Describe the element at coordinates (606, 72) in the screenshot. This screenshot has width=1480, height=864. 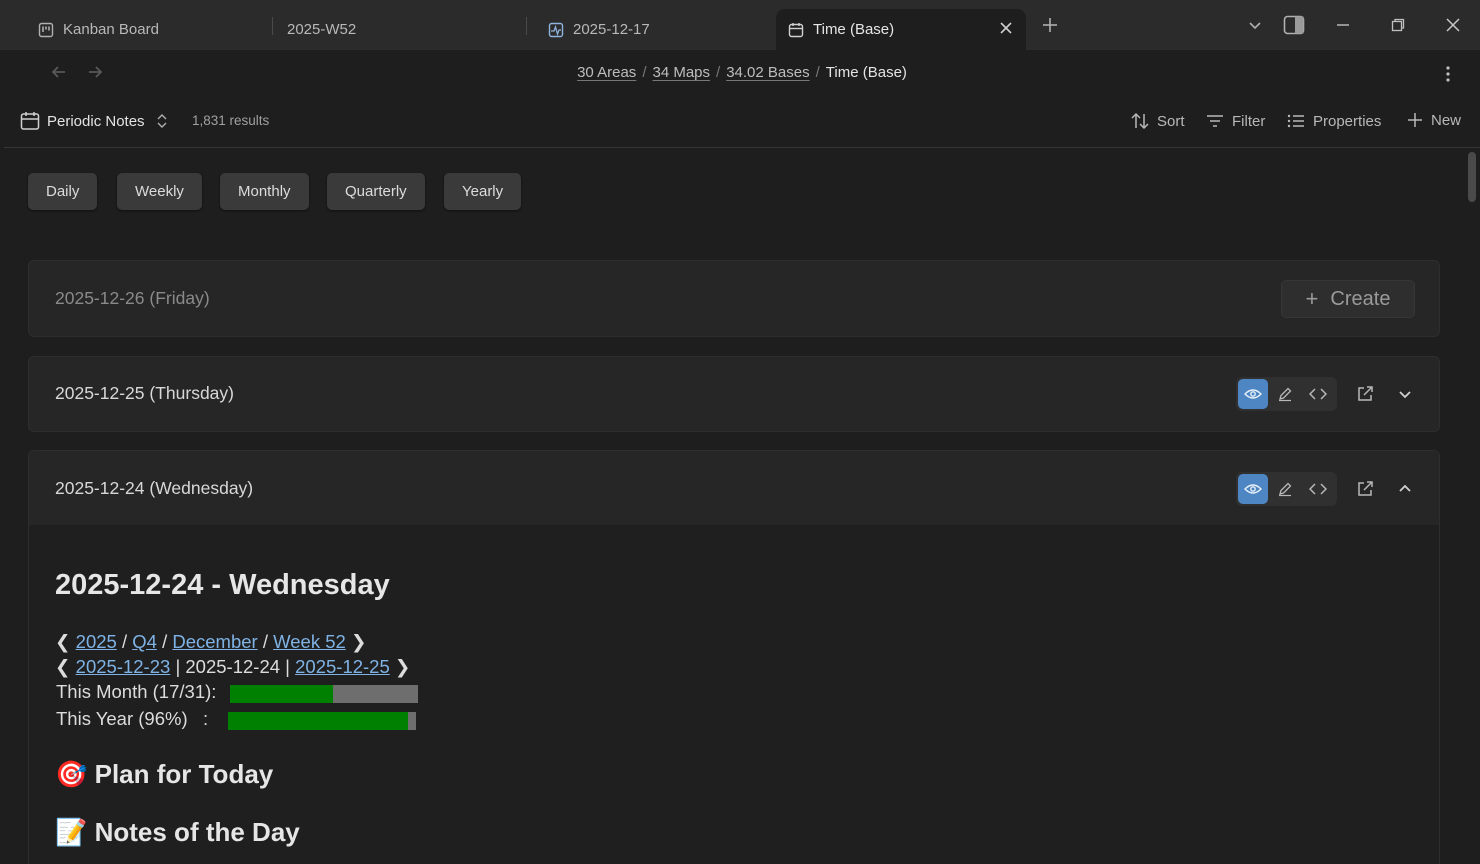
I see `breadcrumb-item: 30 Areas` at that location.